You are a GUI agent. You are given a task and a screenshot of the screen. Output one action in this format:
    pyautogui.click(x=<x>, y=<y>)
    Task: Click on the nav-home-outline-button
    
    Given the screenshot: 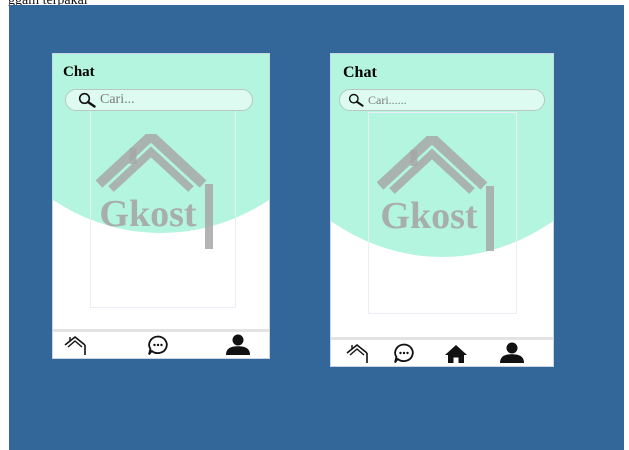 What is the action you would take?
    pyautogui.click(x=358, y=353)
    